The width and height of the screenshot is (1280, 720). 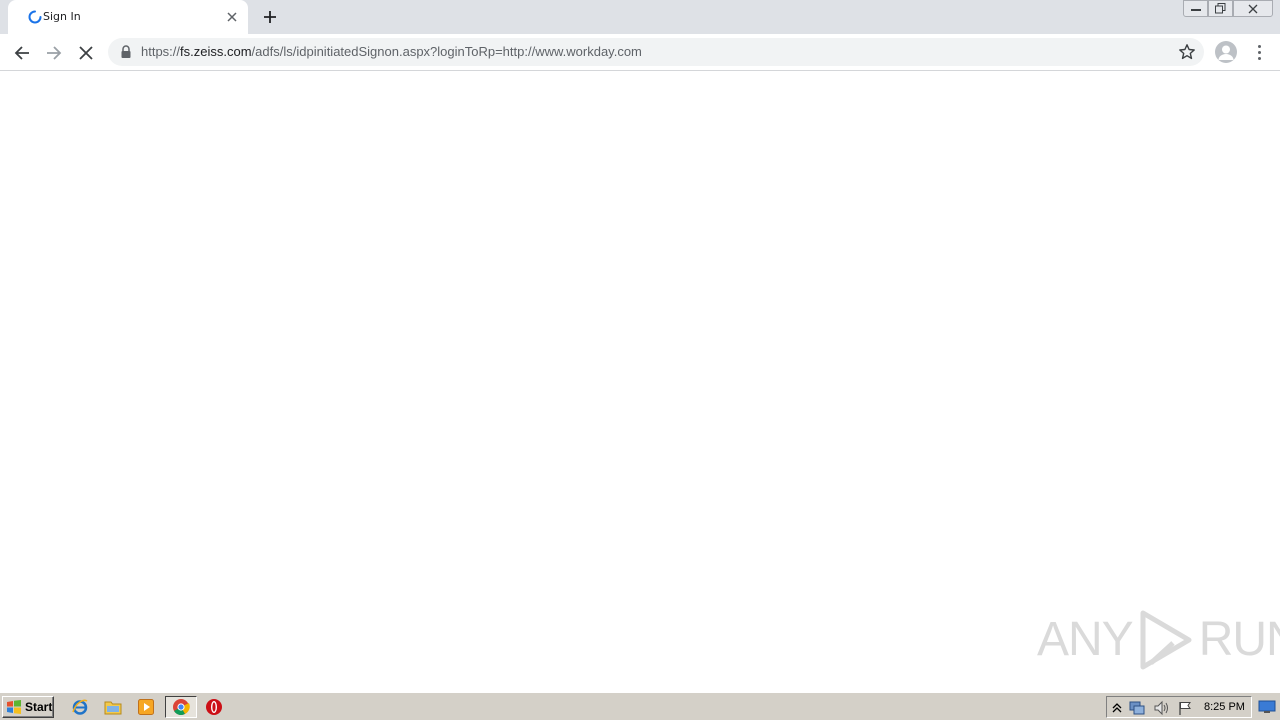 I want to click on url-host: fs.zeiss.com, so click(x=216, y=51).